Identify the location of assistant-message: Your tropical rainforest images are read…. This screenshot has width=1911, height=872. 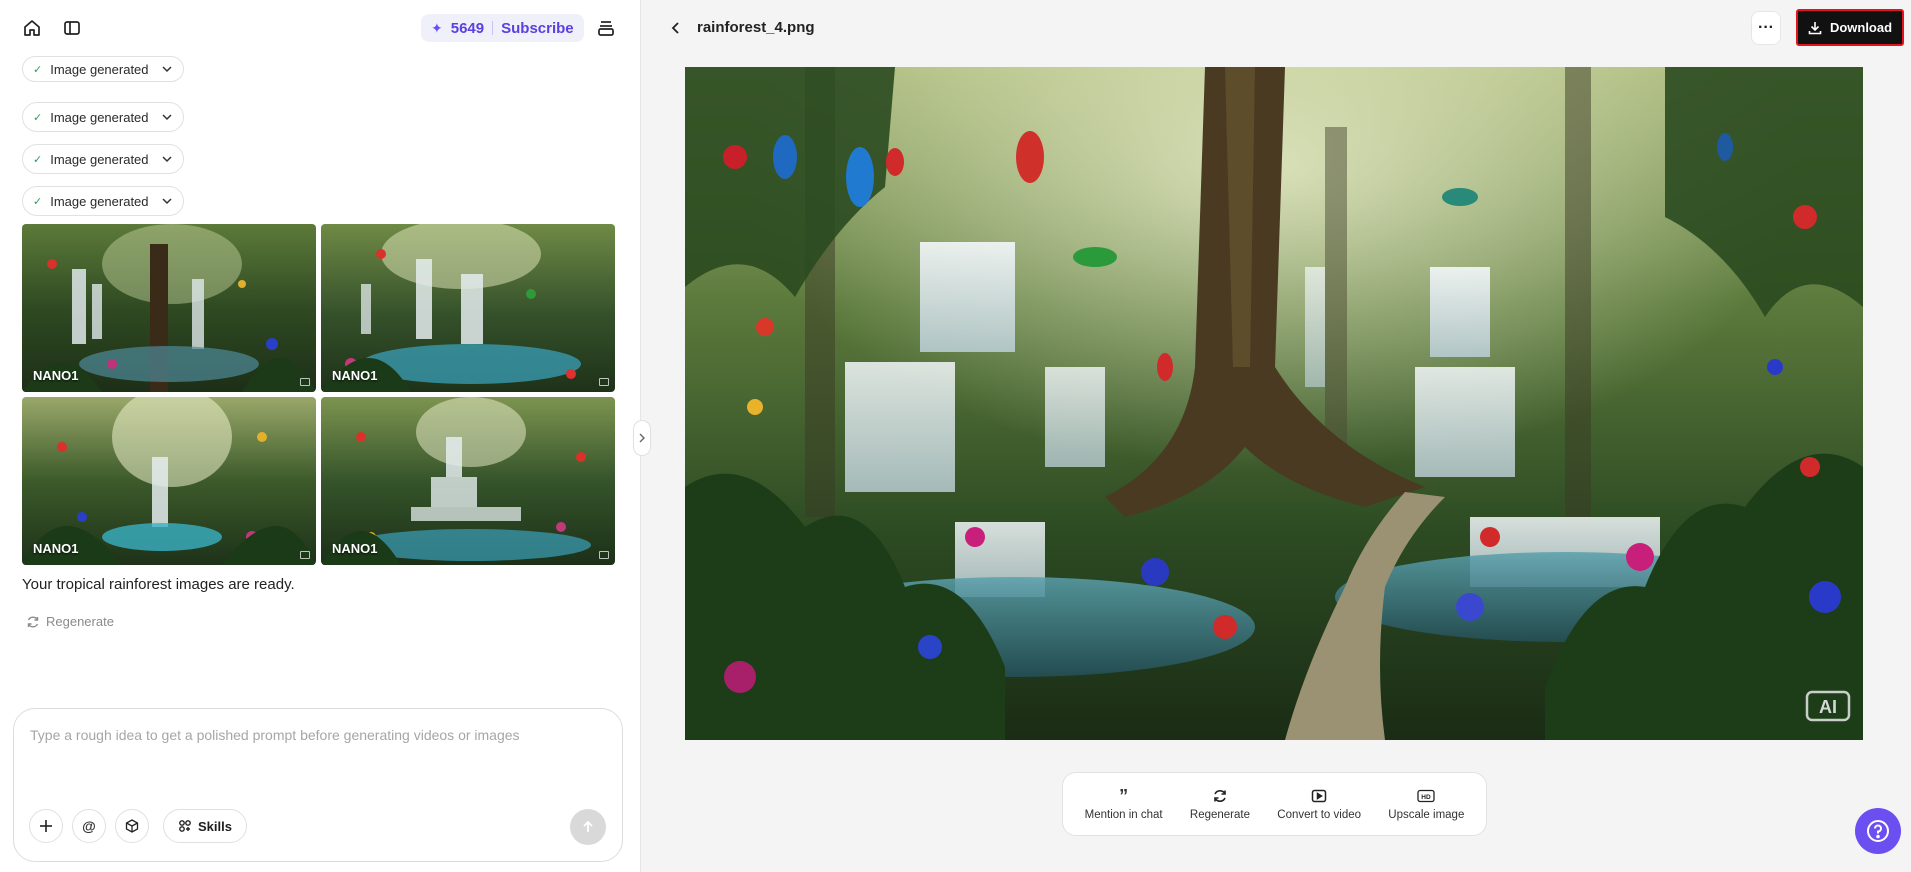
(158, 584).